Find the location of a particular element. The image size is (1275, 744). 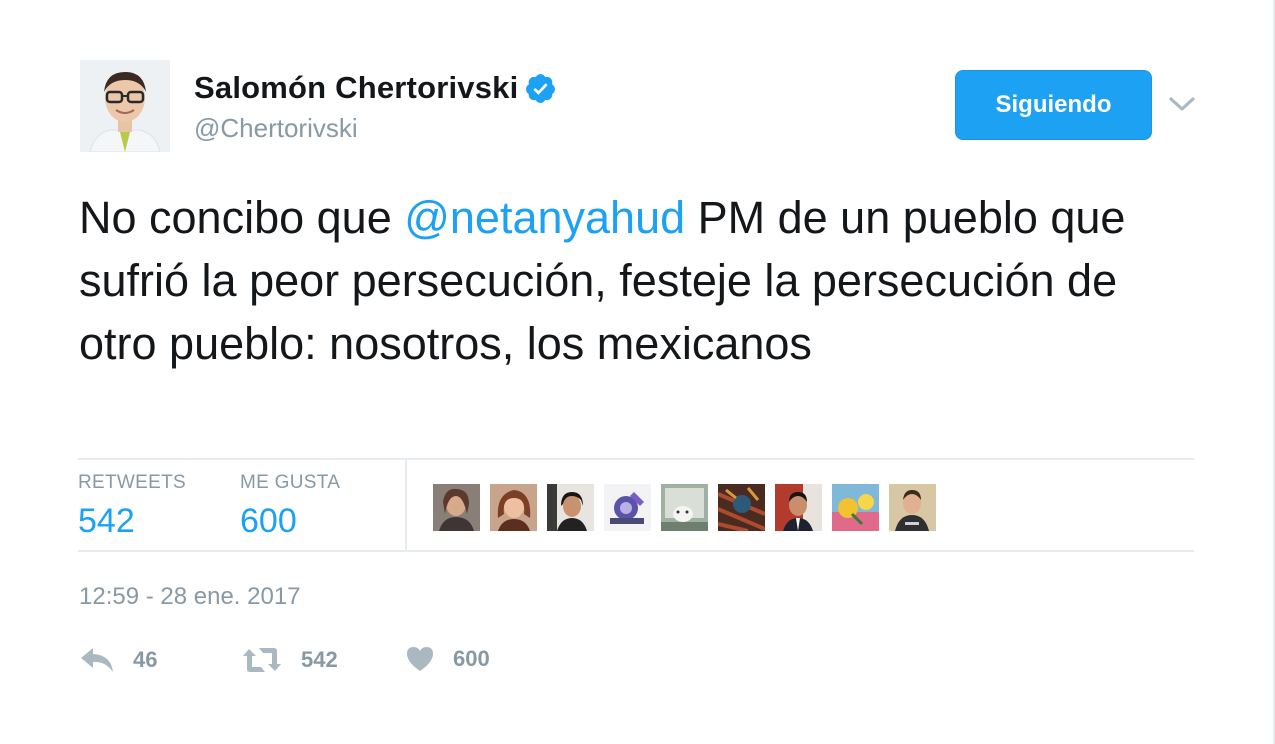

retweet-count: 542 is located at coordinates (319, 659).